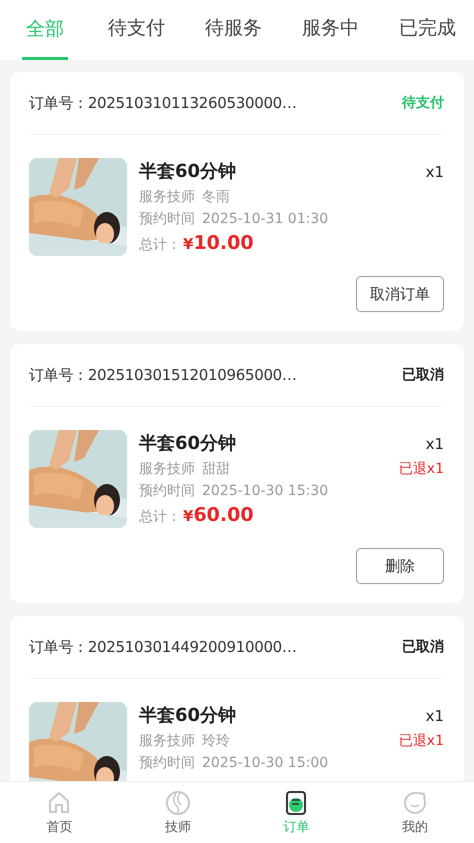  I want to click on tab: 待支付, so click(136, 30).